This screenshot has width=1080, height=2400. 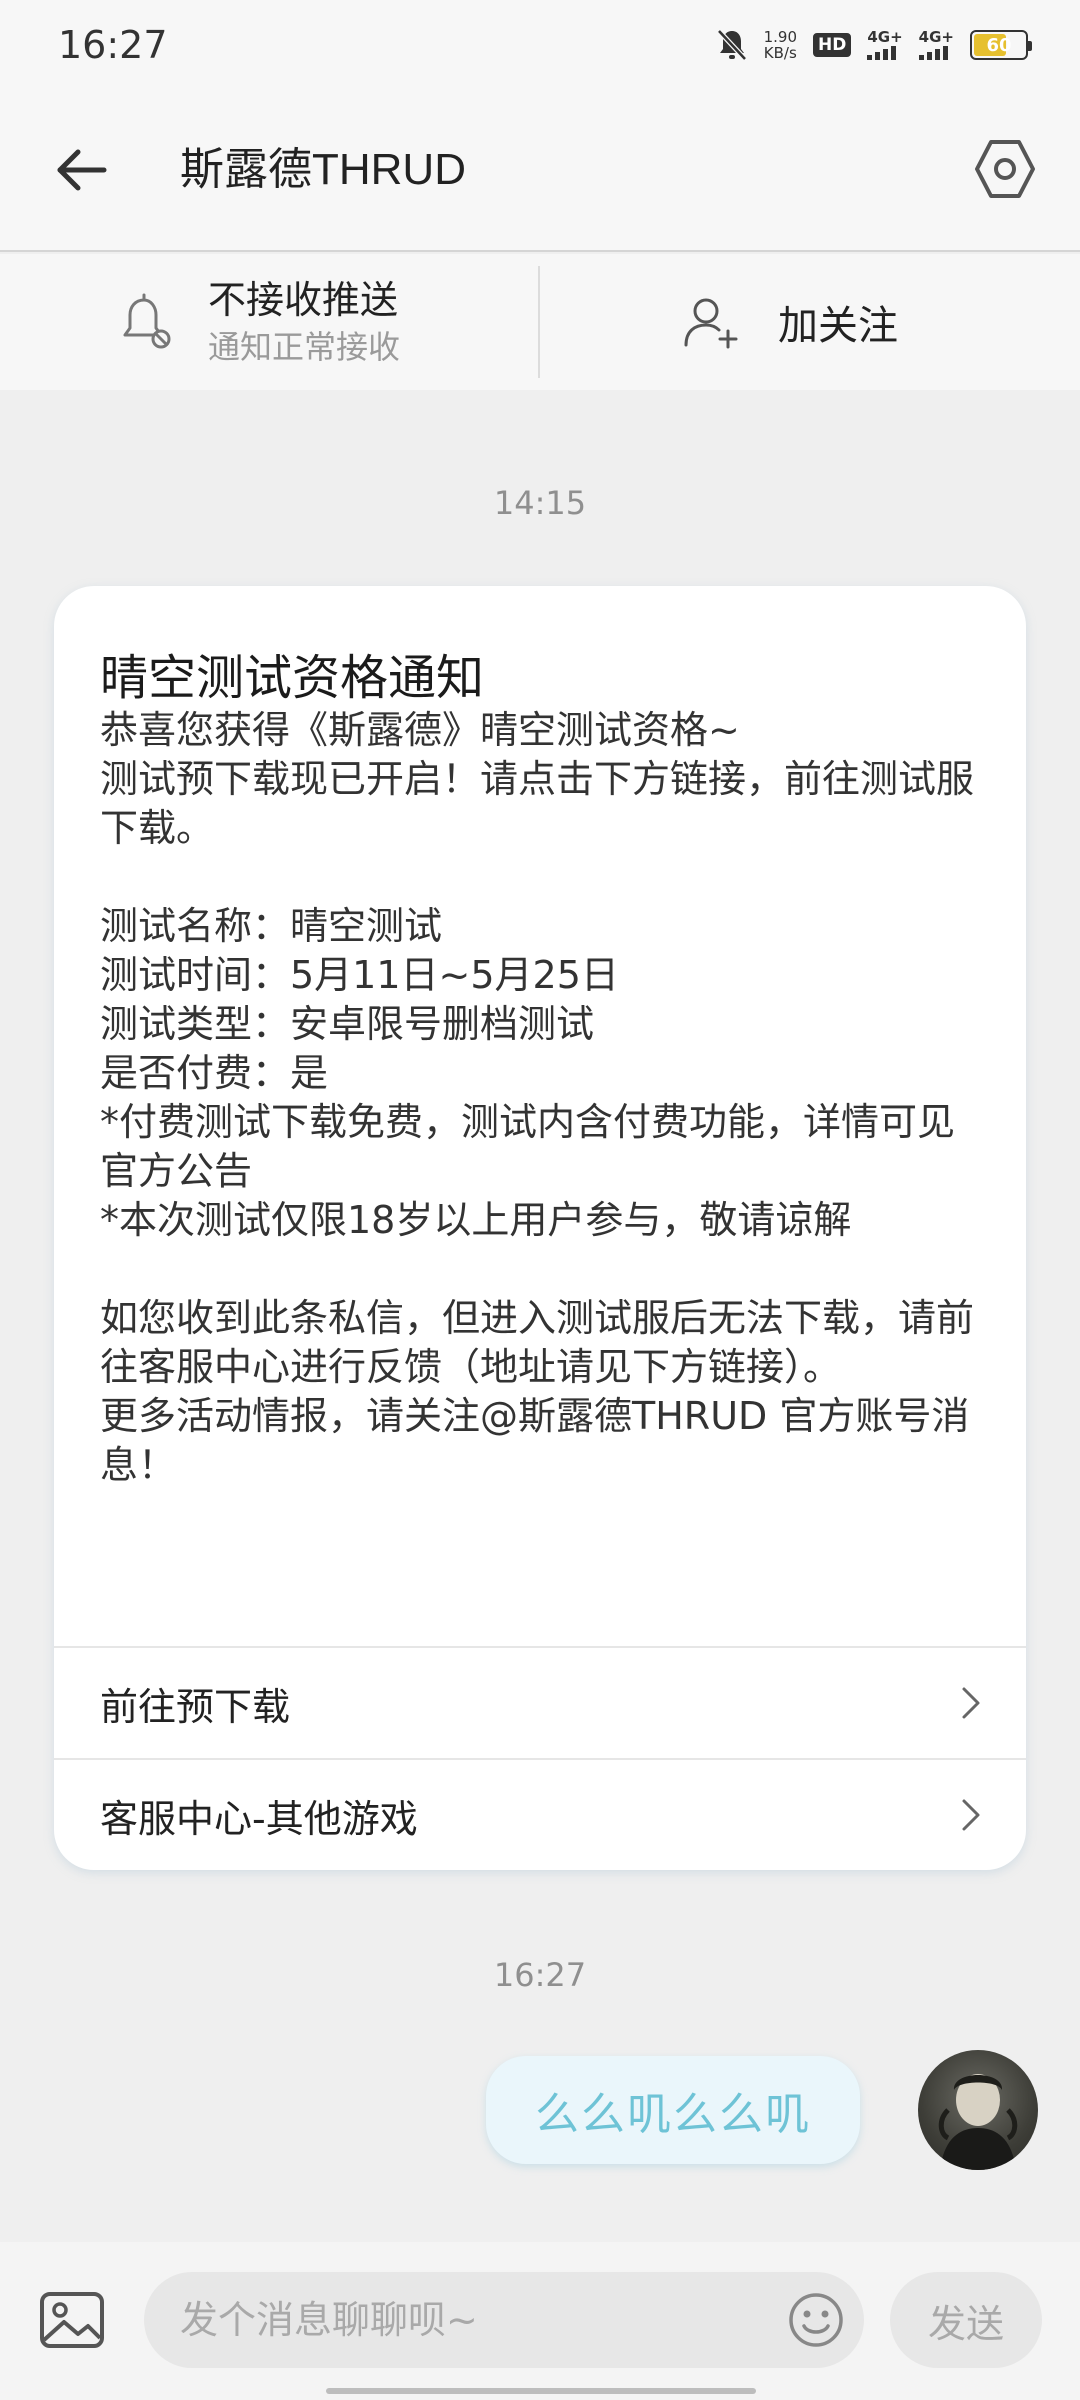 What do you see at coordinates (540, 503) in the screenshot?
I see `message-timestamp: 14:15` at bounding box center [540, 503].